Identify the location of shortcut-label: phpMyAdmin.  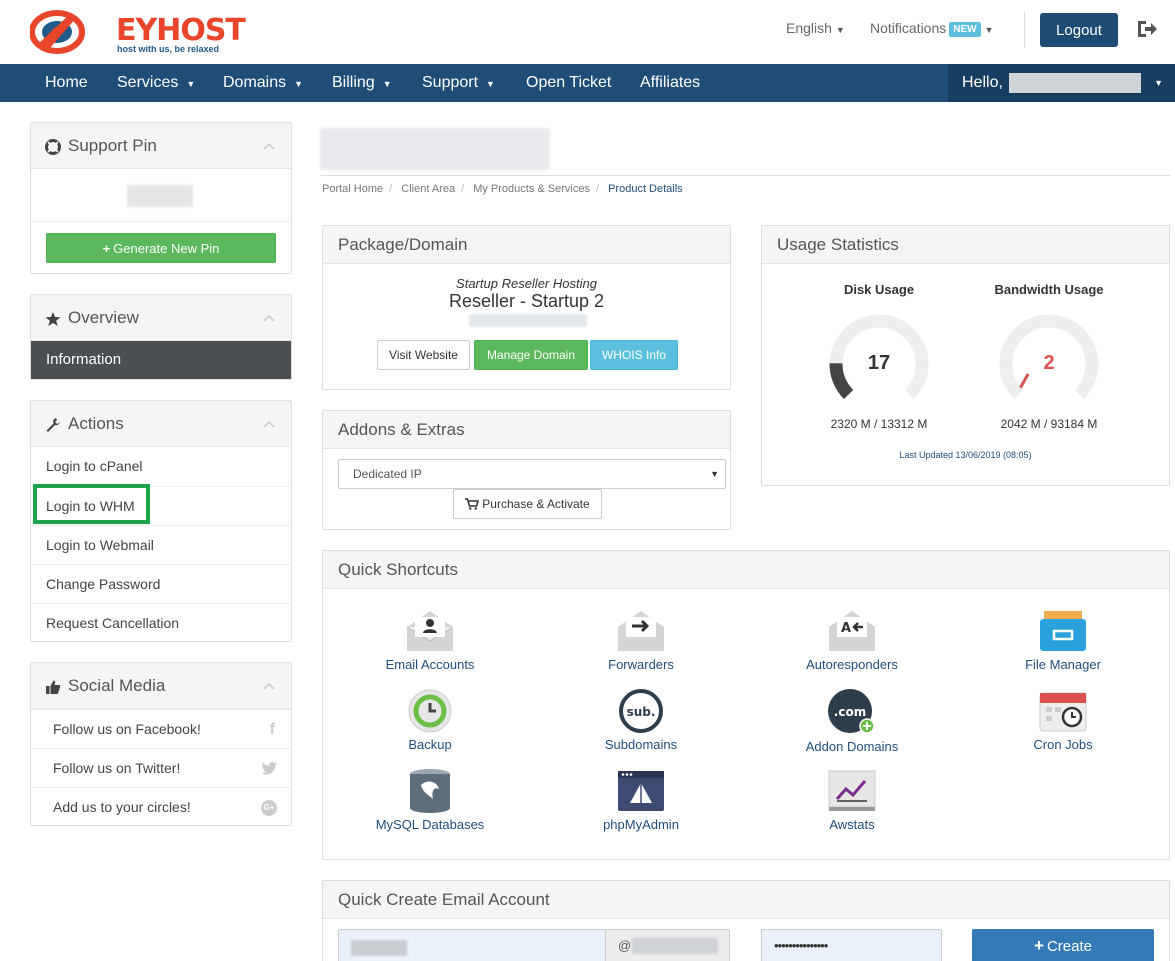
(641, 824).